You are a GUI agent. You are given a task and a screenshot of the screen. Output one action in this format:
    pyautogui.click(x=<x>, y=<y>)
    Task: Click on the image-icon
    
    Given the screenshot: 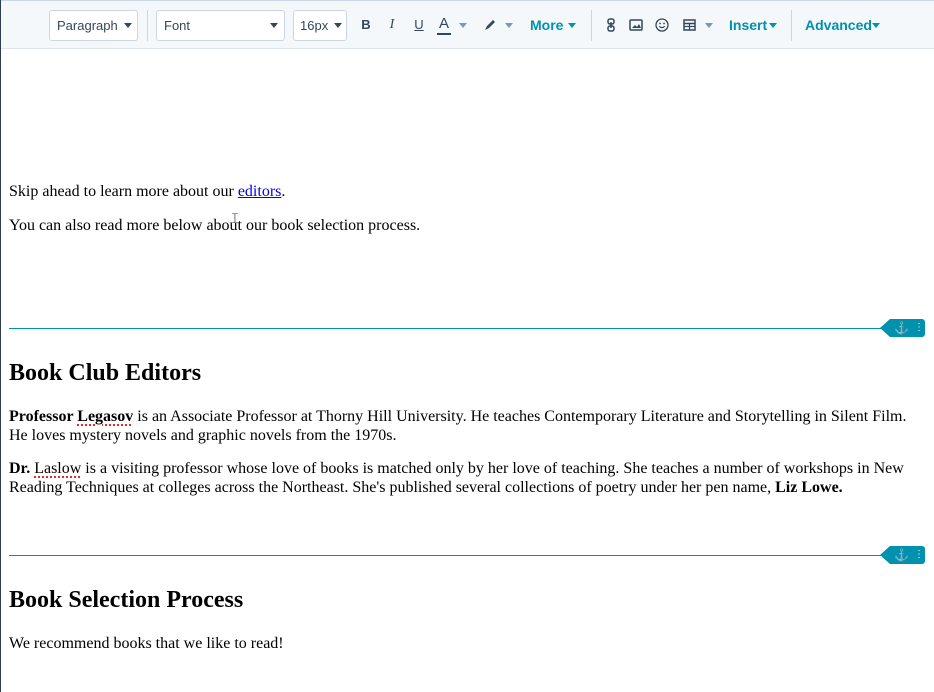 What is the action you would take?
    pyautogui.click(x=636, y=25)
    